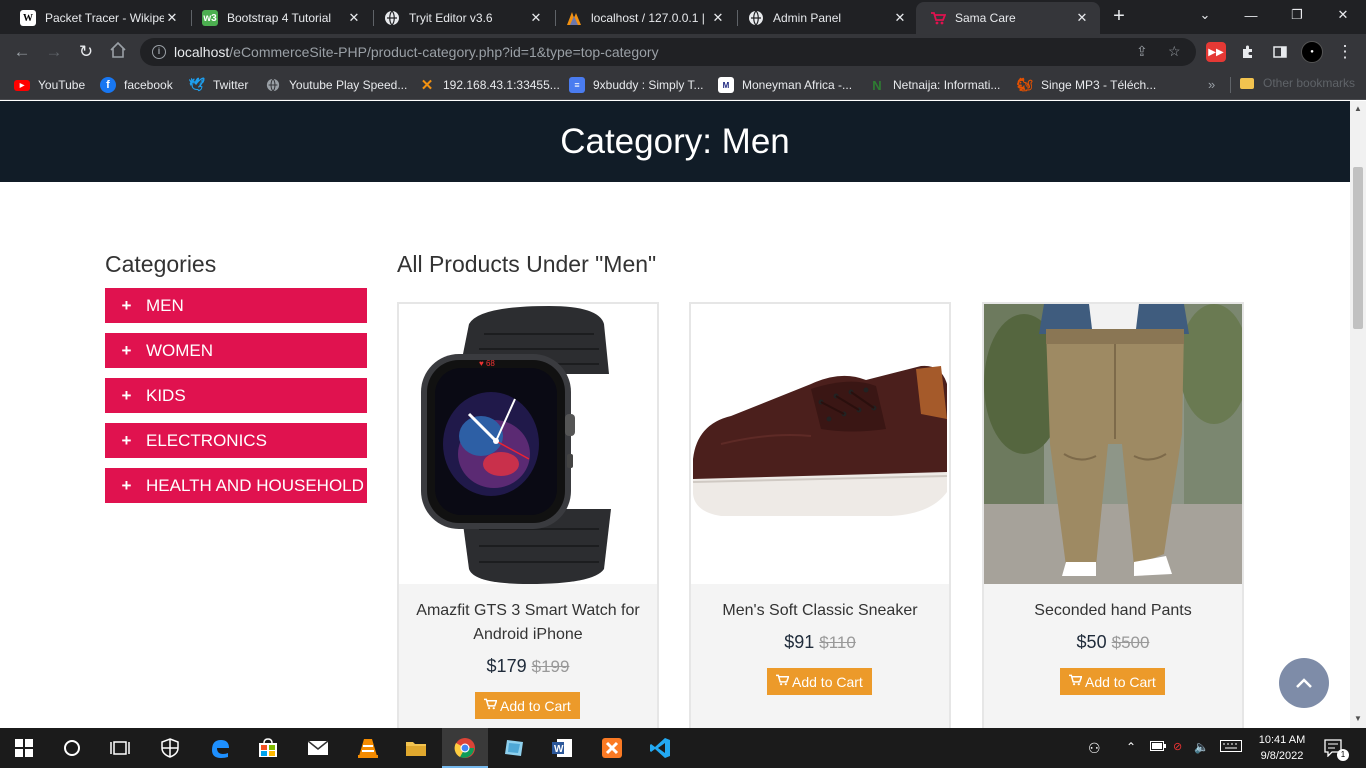 Image resolution: width=1366 pixels, height=768 pixels. Describe the element at coordinates (236, 305) in the screenshot. I see `category-men: + MEN` at that location.